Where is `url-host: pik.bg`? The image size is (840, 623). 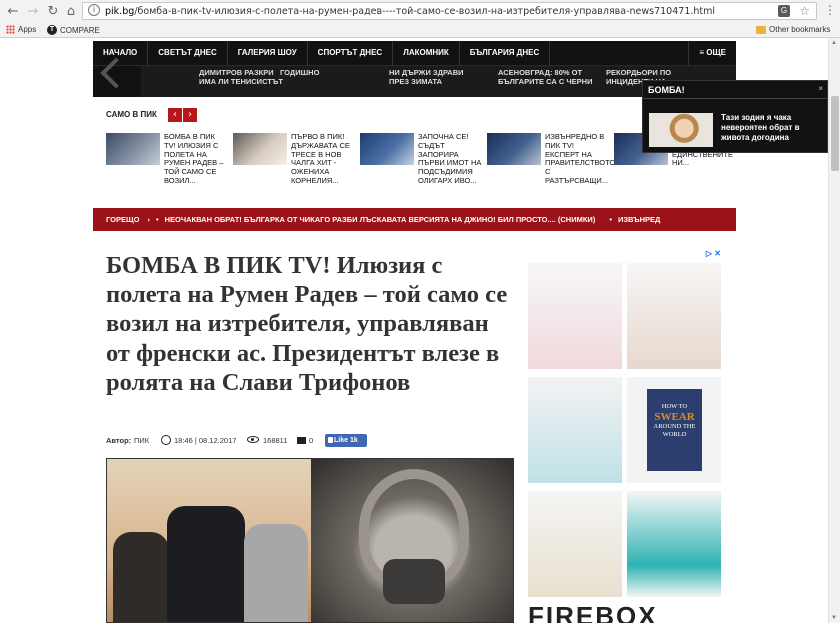 url-host: pik.bg is located at coordinates (120, 11).